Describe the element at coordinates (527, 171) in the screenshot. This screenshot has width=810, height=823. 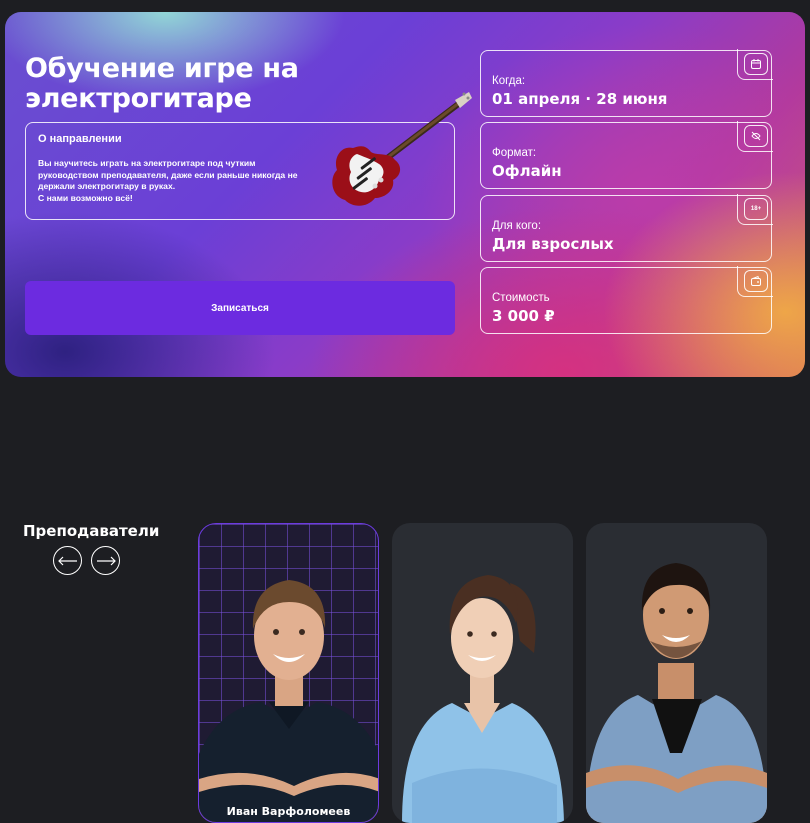
I see `info-value: Офлайн` at that location.